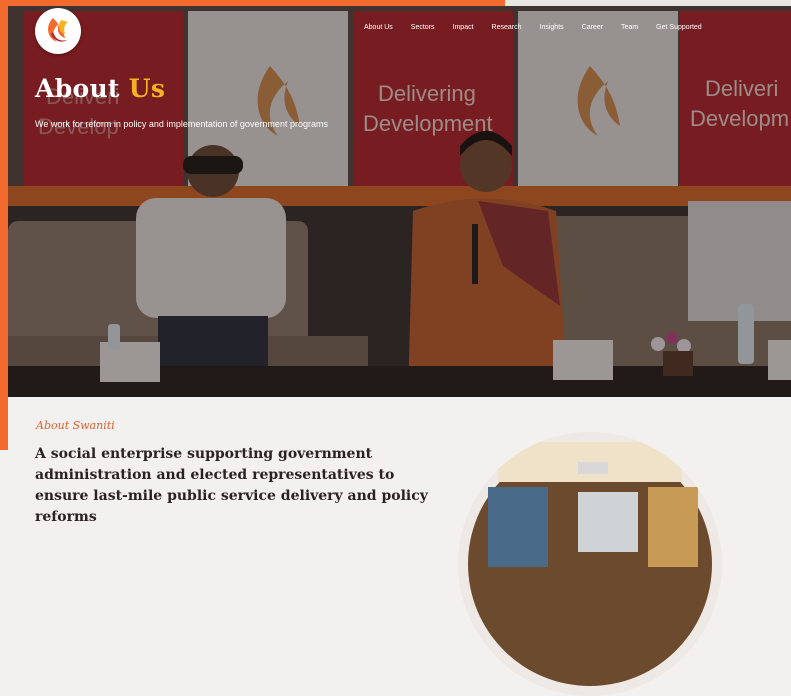 The width and height of the screenshot is (791, 696). Describe the element at coordinates (147, 88) in the screenshot. I see `page-title-accent: Us` at that location.